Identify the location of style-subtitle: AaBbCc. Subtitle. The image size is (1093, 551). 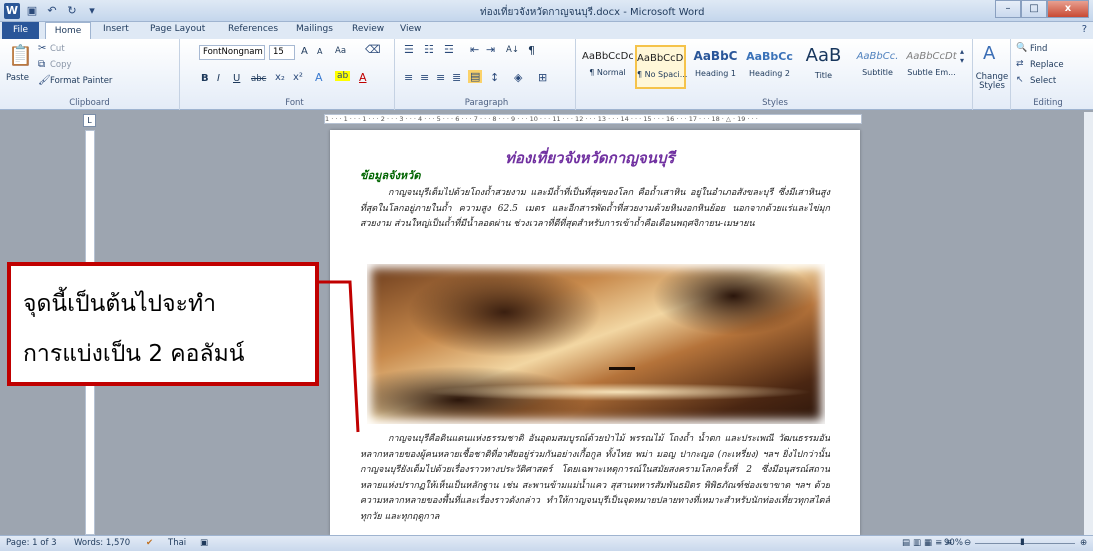
(877, 67).